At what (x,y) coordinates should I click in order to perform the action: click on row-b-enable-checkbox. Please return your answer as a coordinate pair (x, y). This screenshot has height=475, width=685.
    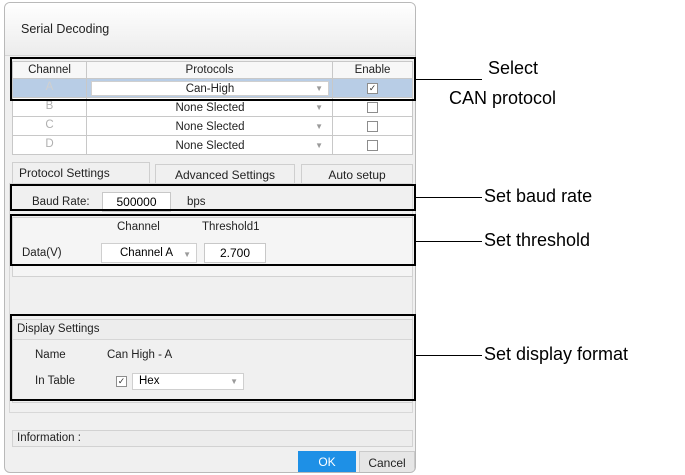
    Looking at the image, I should click on (372, 107).